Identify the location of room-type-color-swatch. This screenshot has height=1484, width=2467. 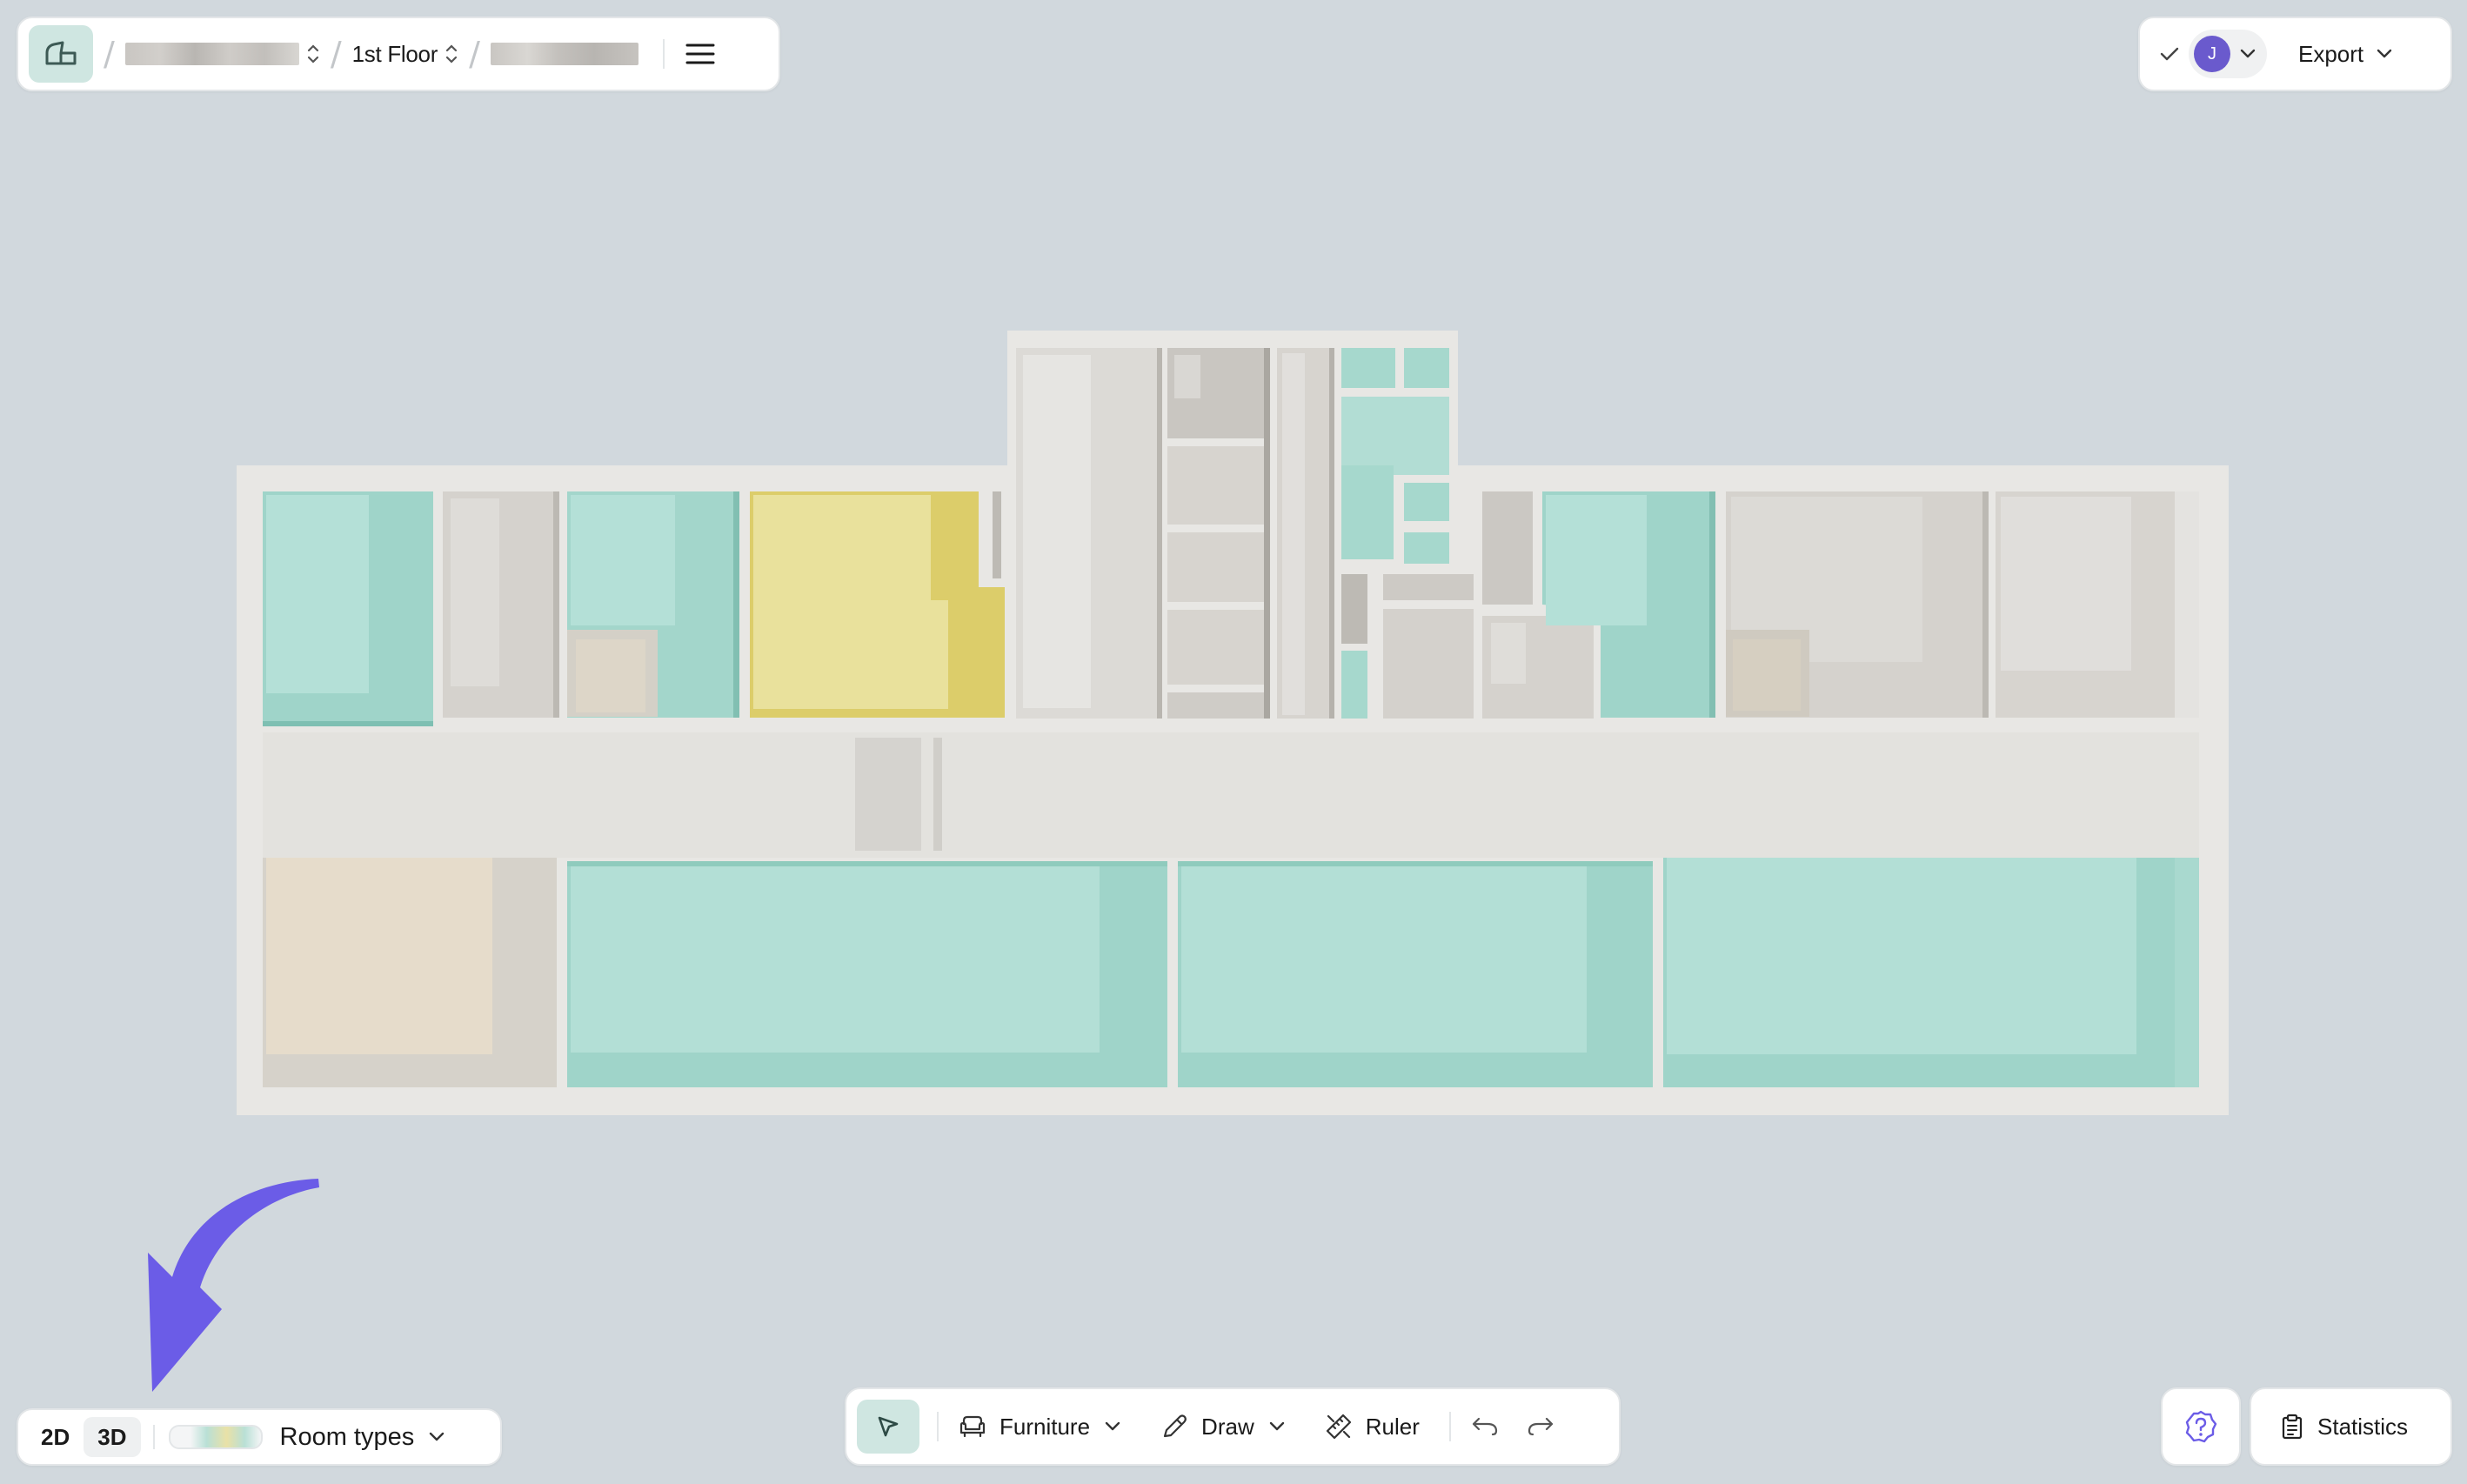
(215, 1437).